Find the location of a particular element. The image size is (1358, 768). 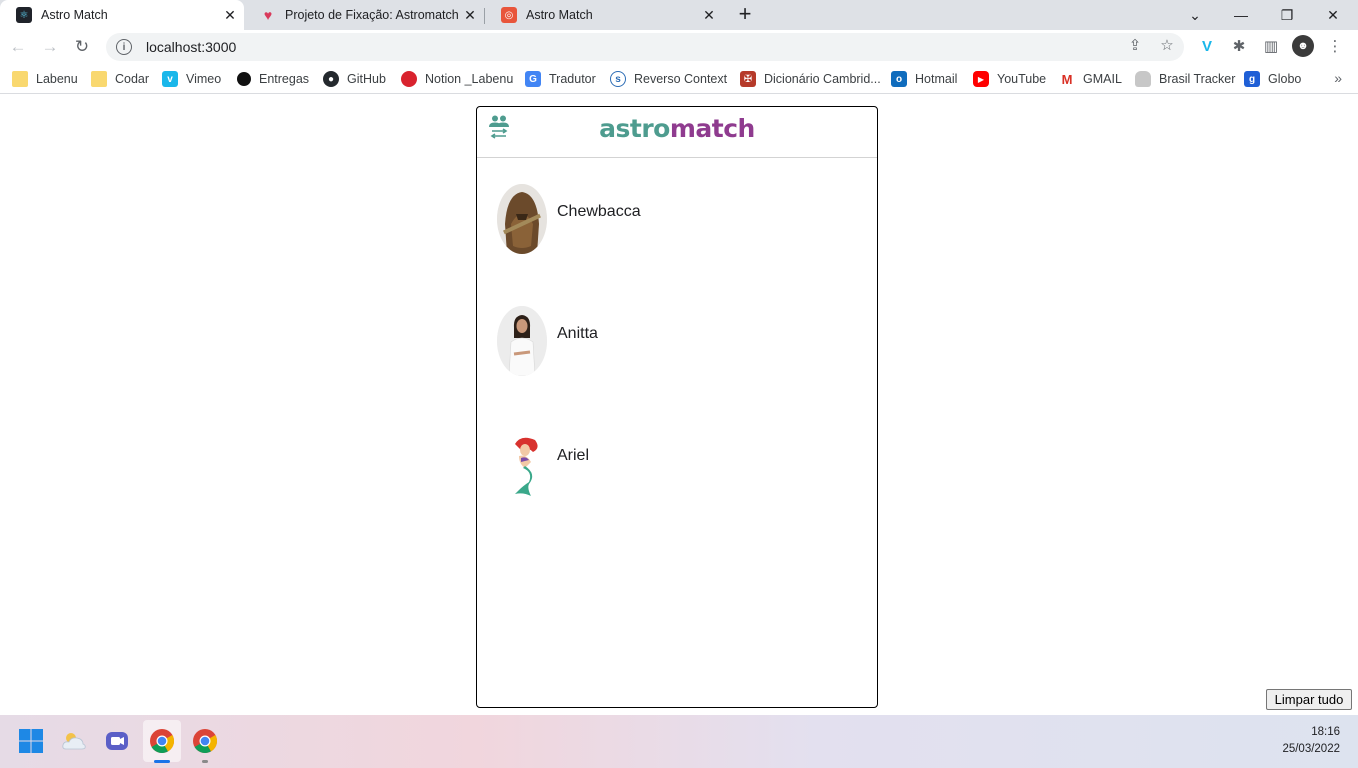

tab-astro-match: ◎ Astro Match ✕ is located at coordinates (604, 15).